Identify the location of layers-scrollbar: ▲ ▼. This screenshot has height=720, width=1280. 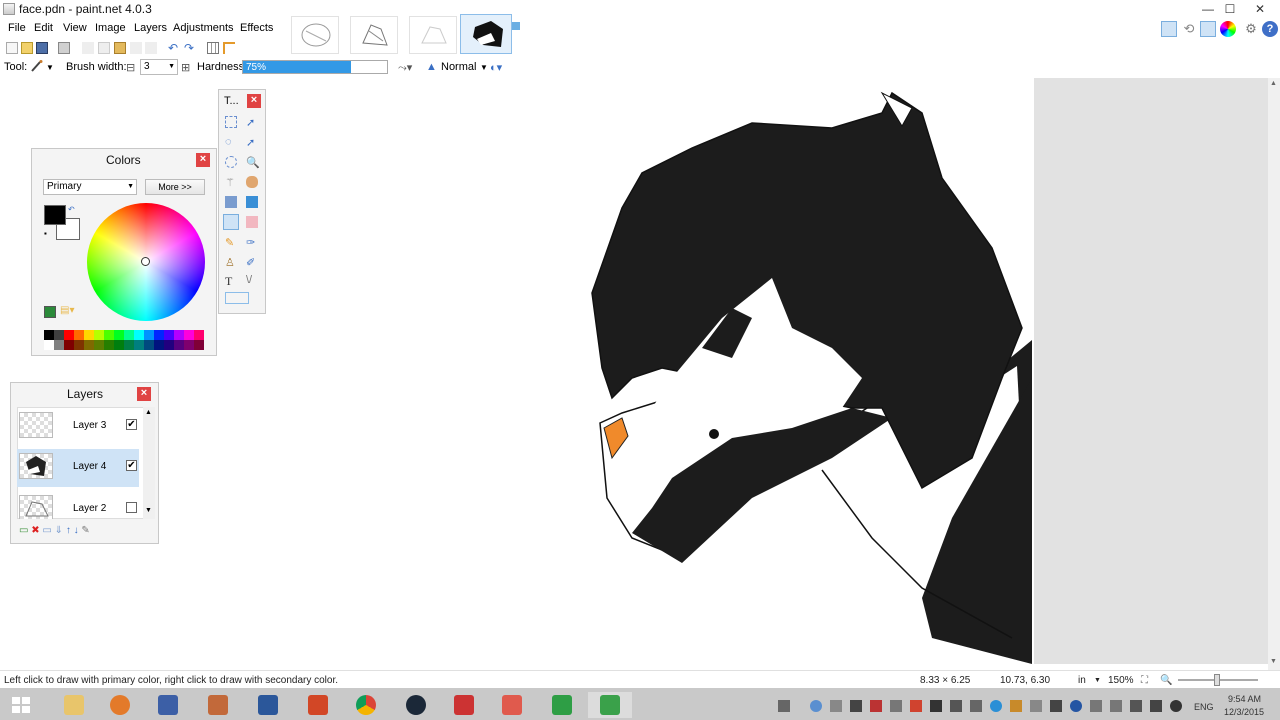
(149, 463).